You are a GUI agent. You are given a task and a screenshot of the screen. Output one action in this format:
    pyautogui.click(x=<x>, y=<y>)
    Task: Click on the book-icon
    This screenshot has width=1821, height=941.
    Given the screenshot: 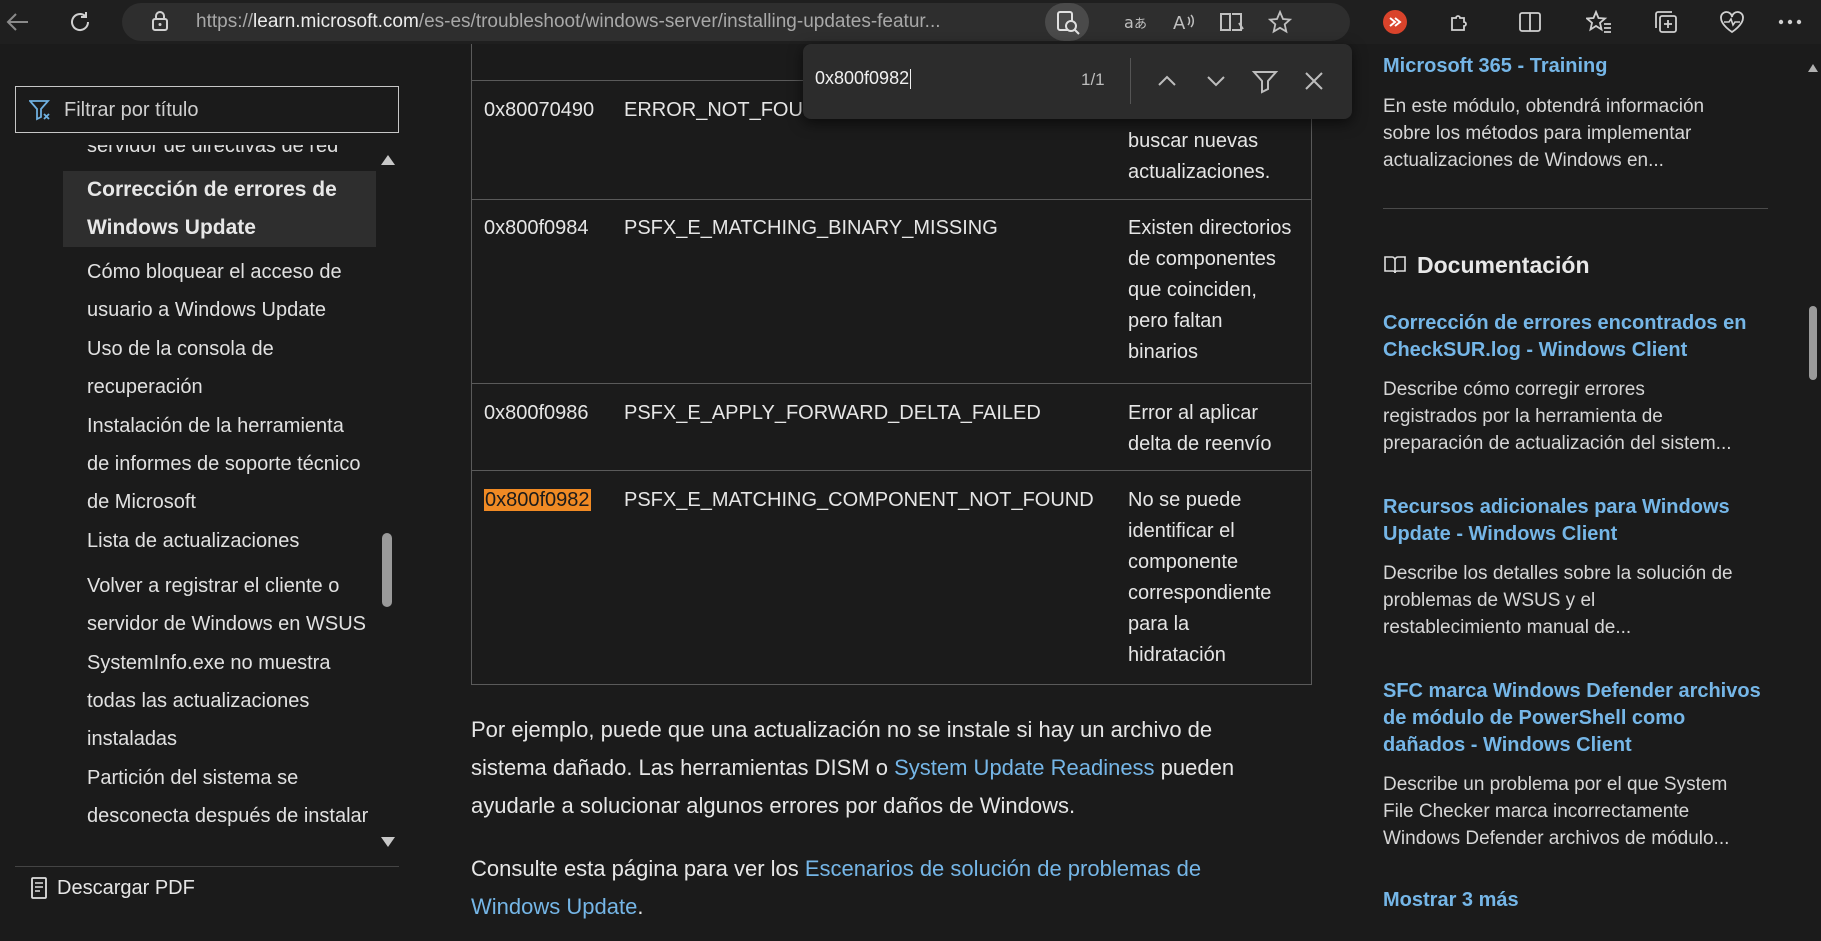 What is the action you would take?
    pyautogui.click(x=1395, y=265)
    